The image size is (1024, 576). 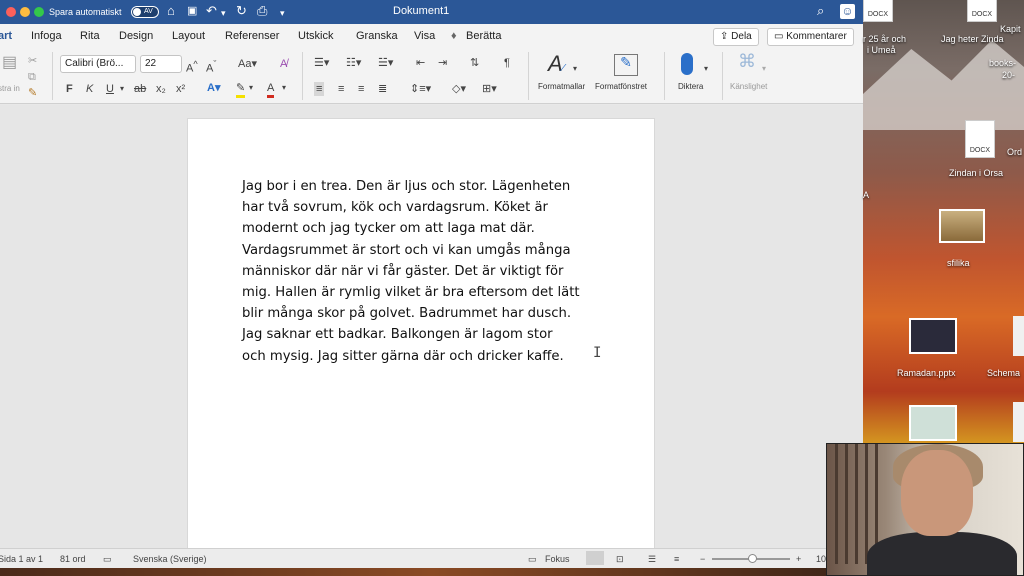 I want to click on tab-mailings: Utskick, so click(x=315, y=36).